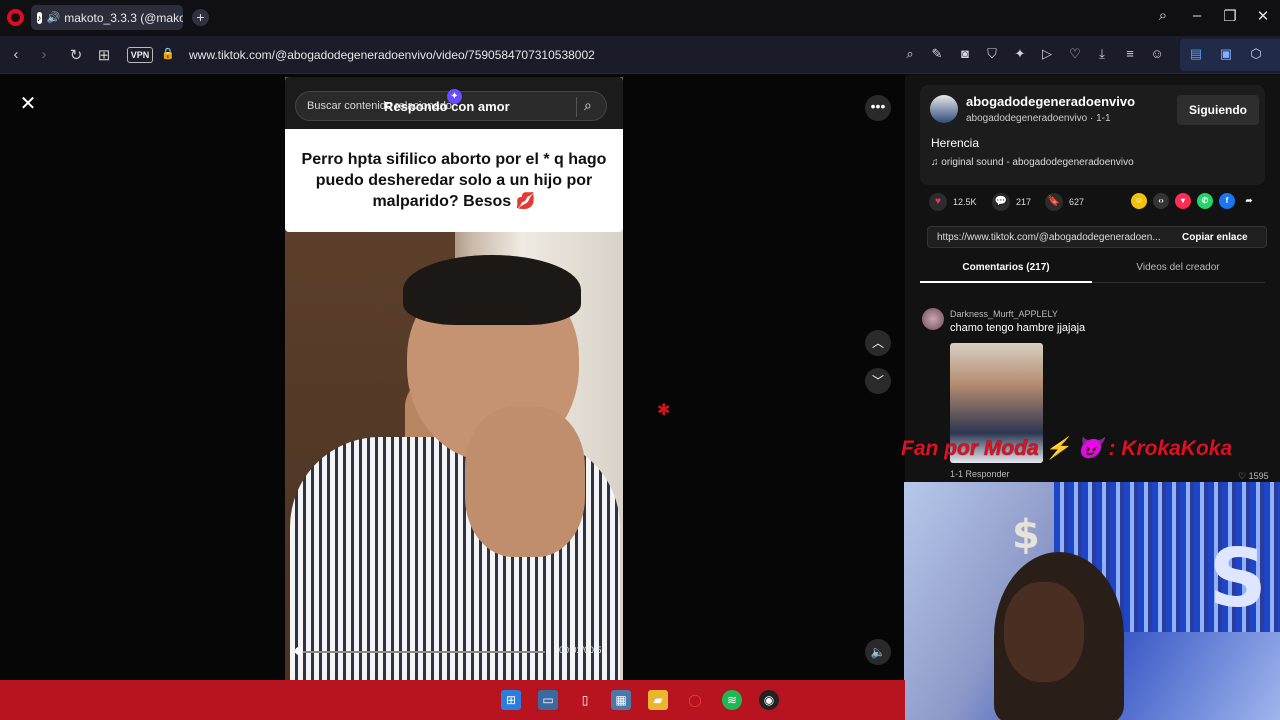 Image resolution: width=1280 pixels, height=720 pixels. What do you see at coordinates (938, 202) in the screenshot?
I see `heart-icon: ♥` at bounding box center [938, 202].